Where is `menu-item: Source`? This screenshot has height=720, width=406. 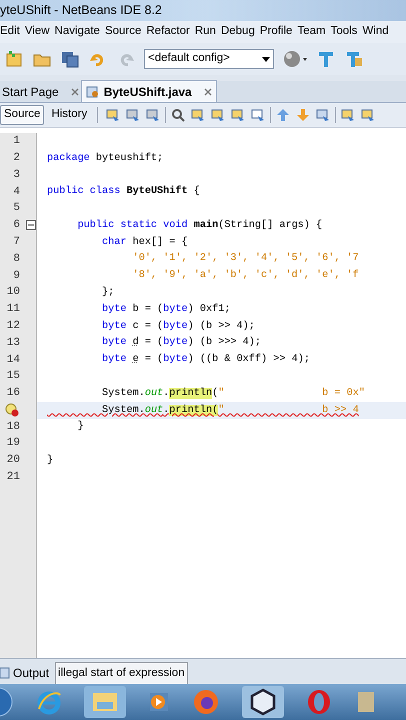 menu-item: Source is located at coordinates (123, 32).